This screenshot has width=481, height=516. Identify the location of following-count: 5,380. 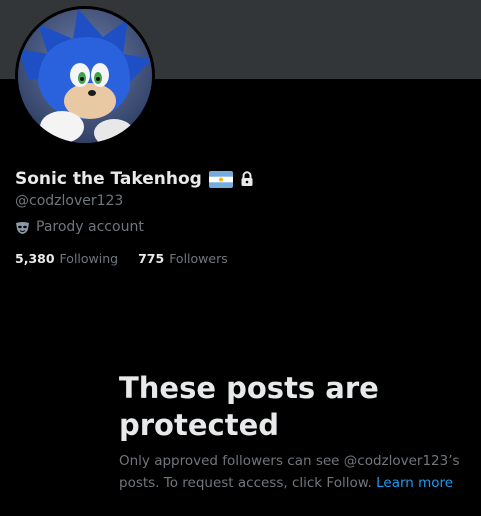
(35, 258).